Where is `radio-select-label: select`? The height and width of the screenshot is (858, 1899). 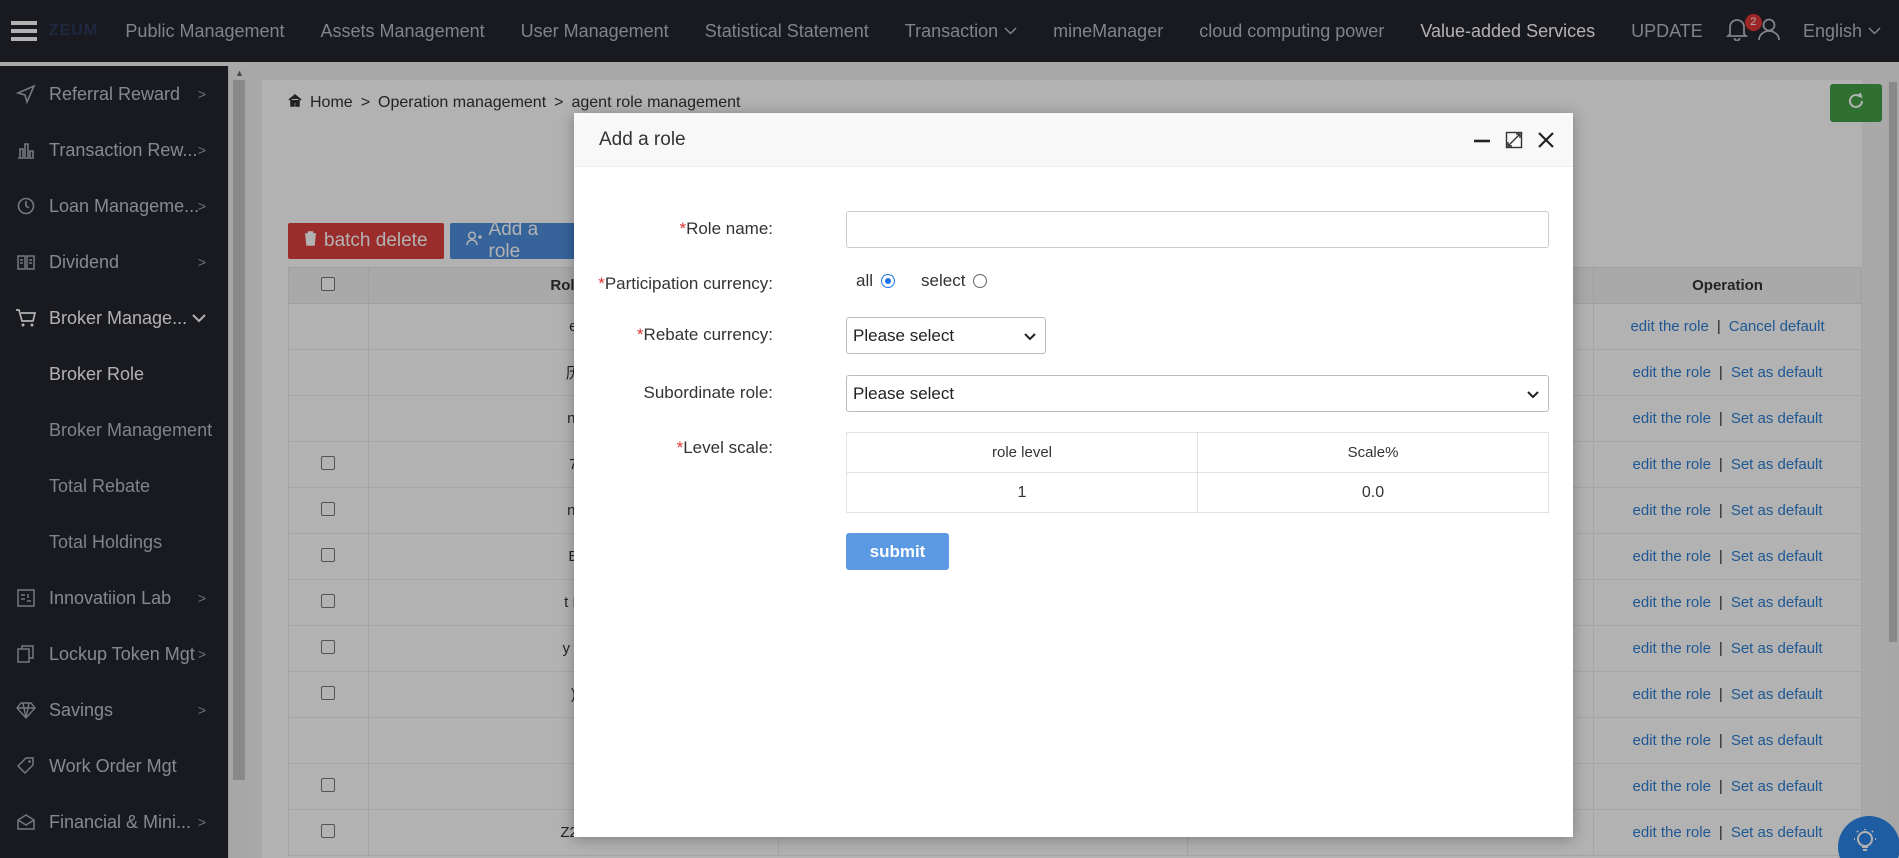 radio-select-label: select is located at coordinates (943, 280).